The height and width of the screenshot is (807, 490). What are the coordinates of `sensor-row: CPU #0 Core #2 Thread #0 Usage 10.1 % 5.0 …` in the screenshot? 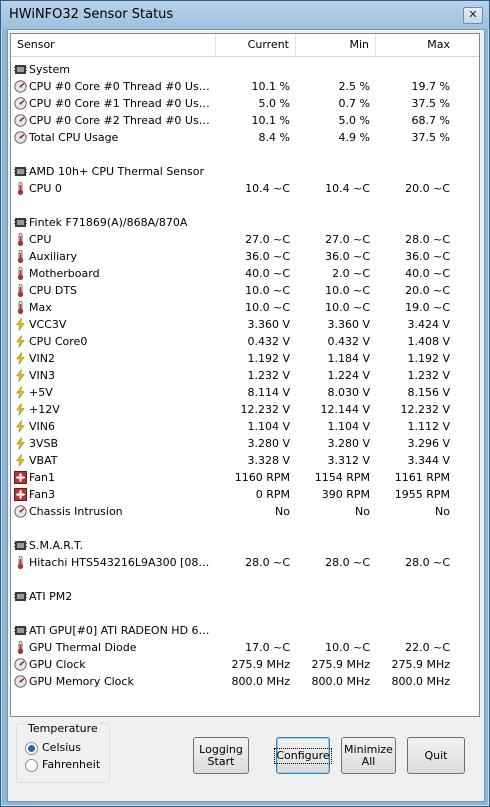 It's located at (245, 120).